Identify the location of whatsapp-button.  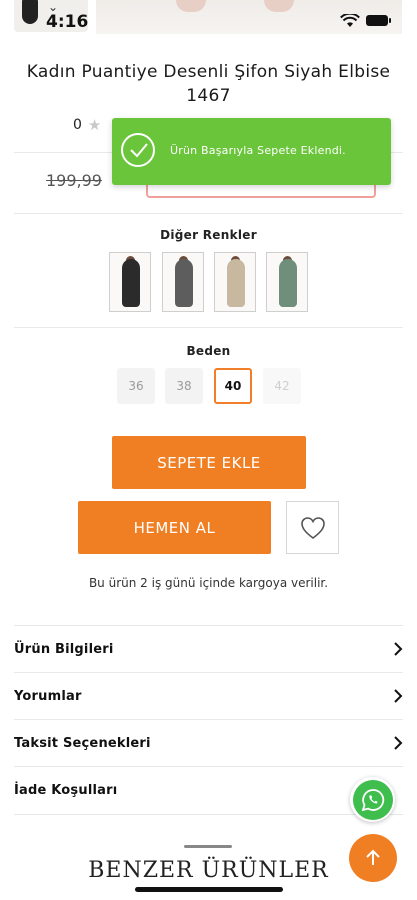
(372, 799).